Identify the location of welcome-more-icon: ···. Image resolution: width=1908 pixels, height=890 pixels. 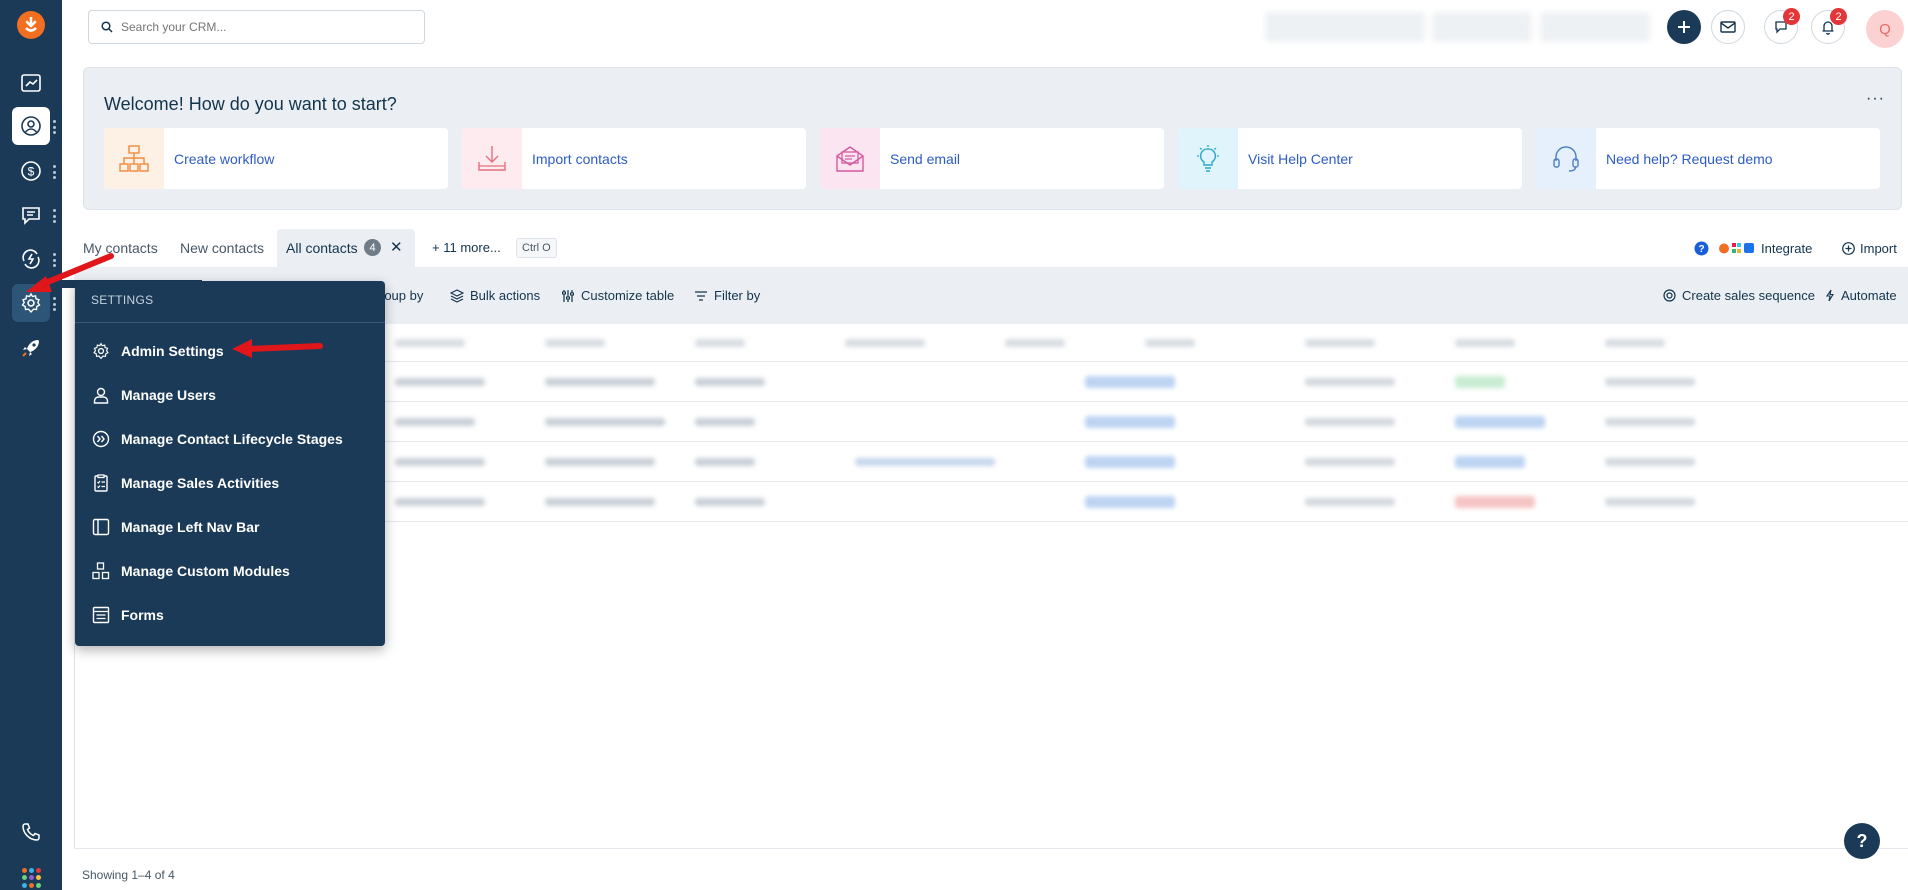
(1875, 99).